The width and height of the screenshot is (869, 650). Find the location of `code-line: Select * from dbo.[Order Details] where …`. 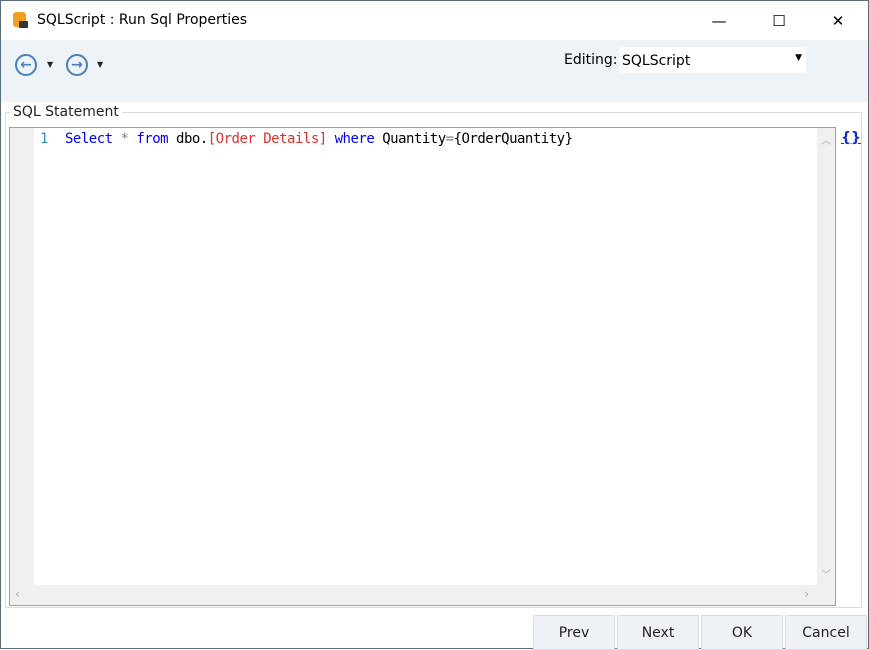

code-line: Select * from dbo.[Order Details] where … is located at coordinates (319, 139).